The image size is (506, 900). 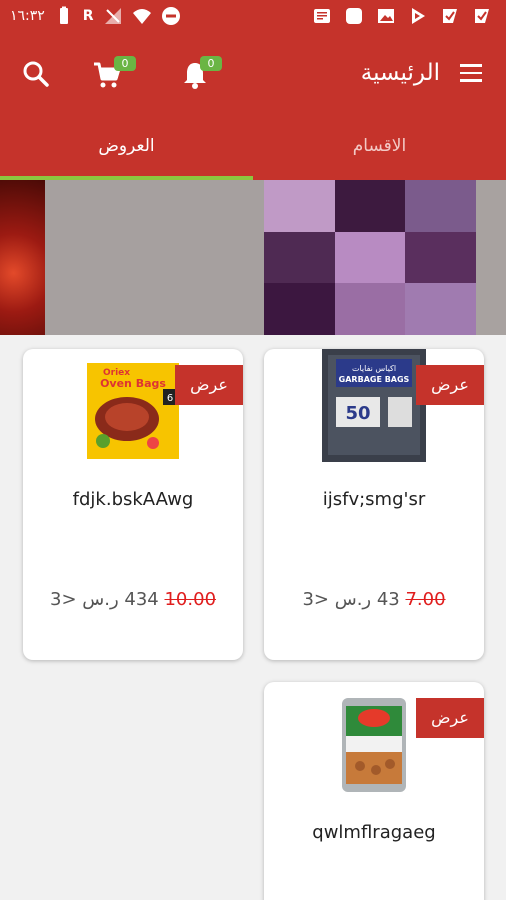 I want to click on page-title: الرئيسية, so click(x=400, y=73).